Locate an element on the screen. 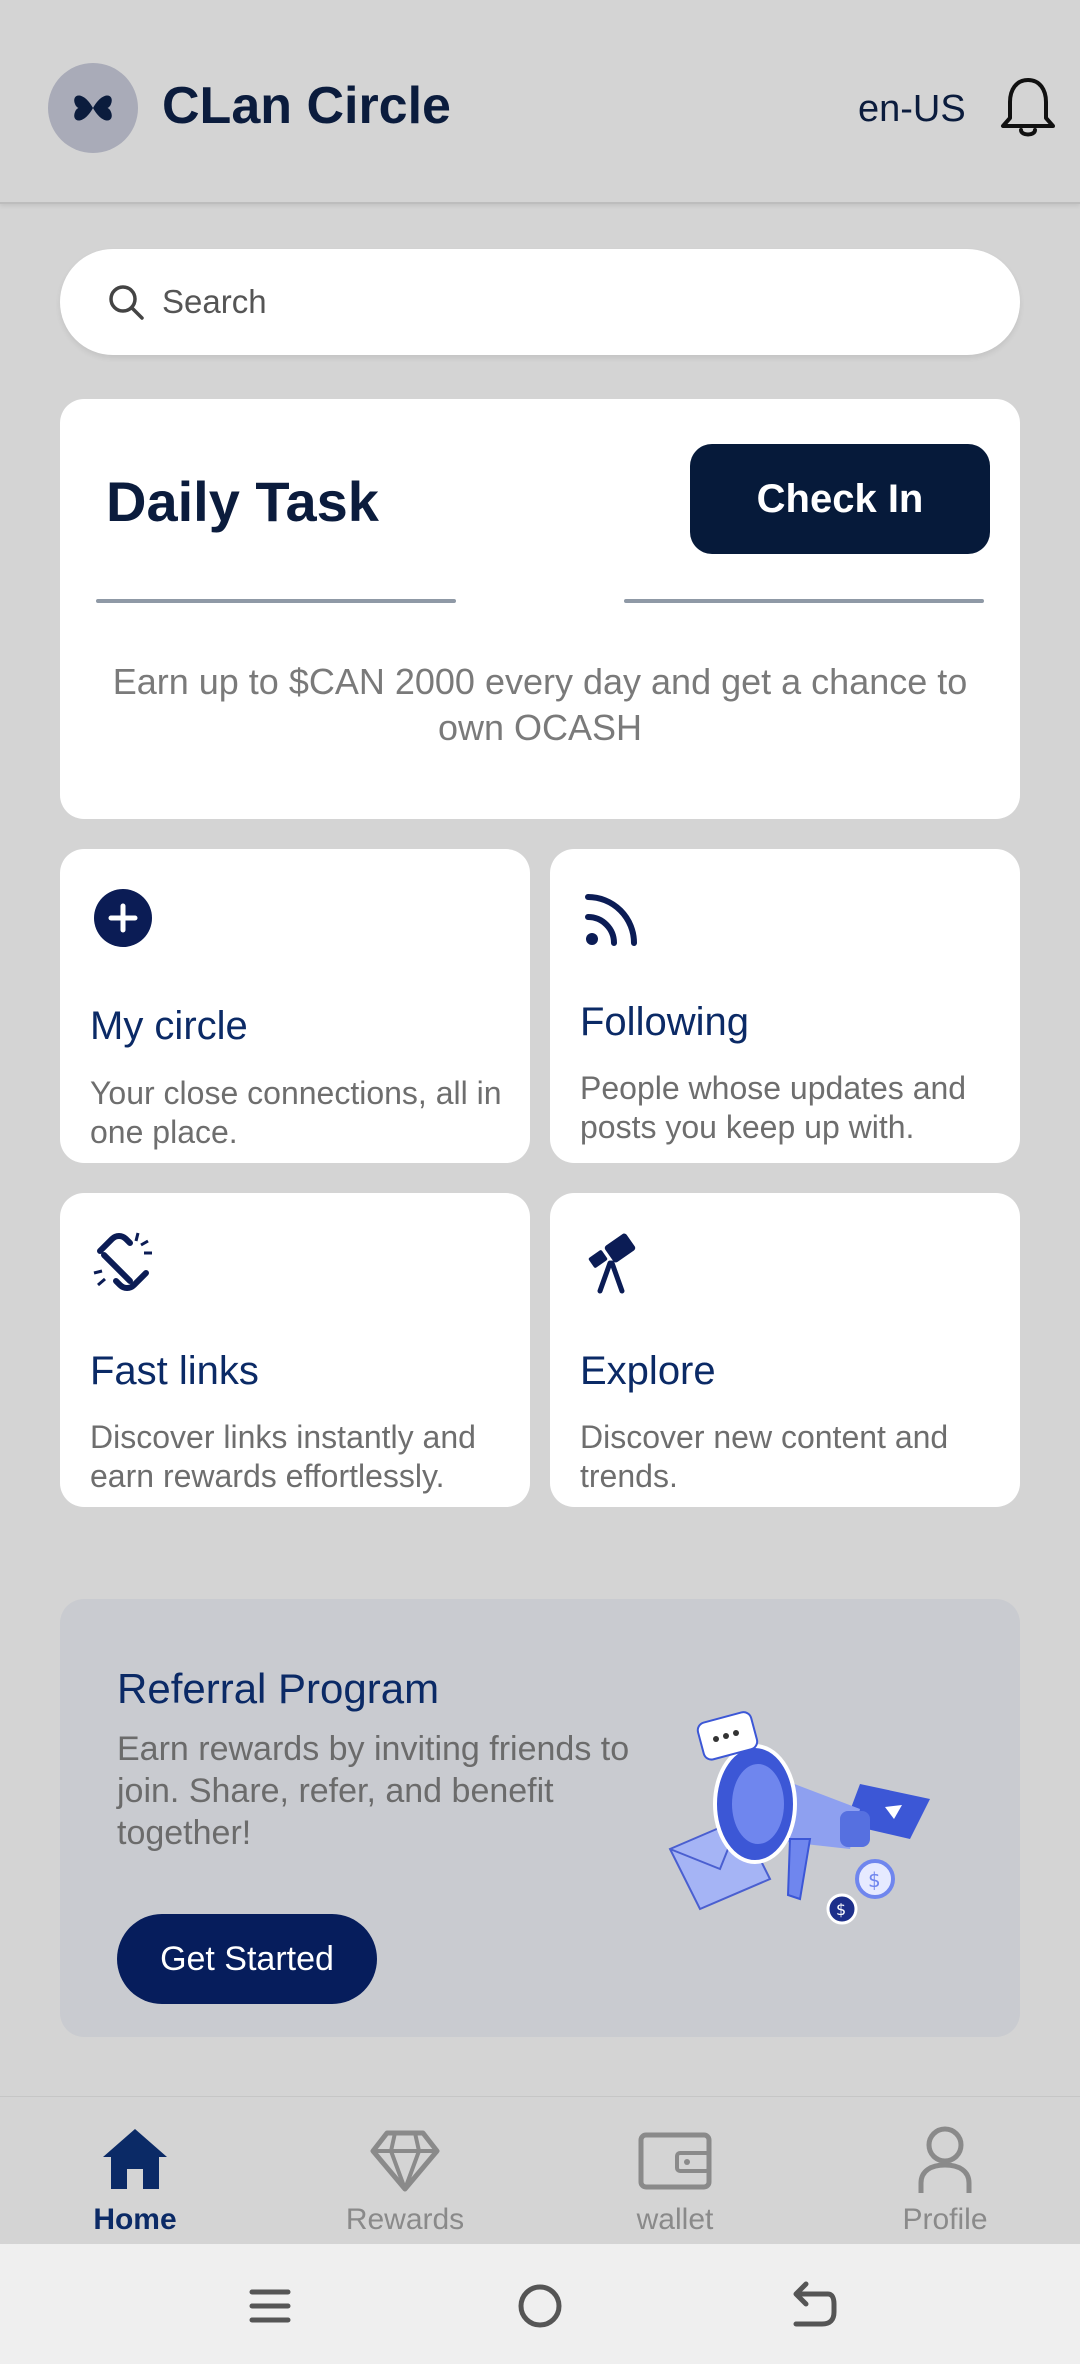 This screenshot has height=2364, width=1080. nav-profile: Profile is located at coordinates (945, 2171).